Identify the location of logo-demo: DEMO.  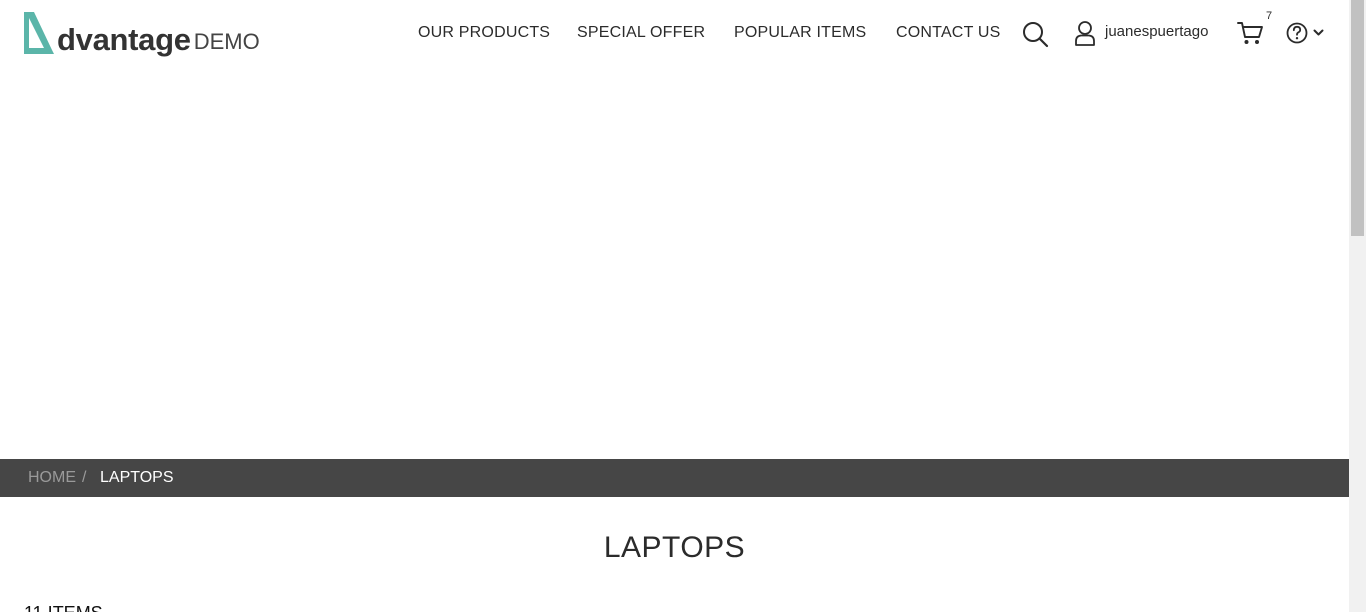
(226, 41).